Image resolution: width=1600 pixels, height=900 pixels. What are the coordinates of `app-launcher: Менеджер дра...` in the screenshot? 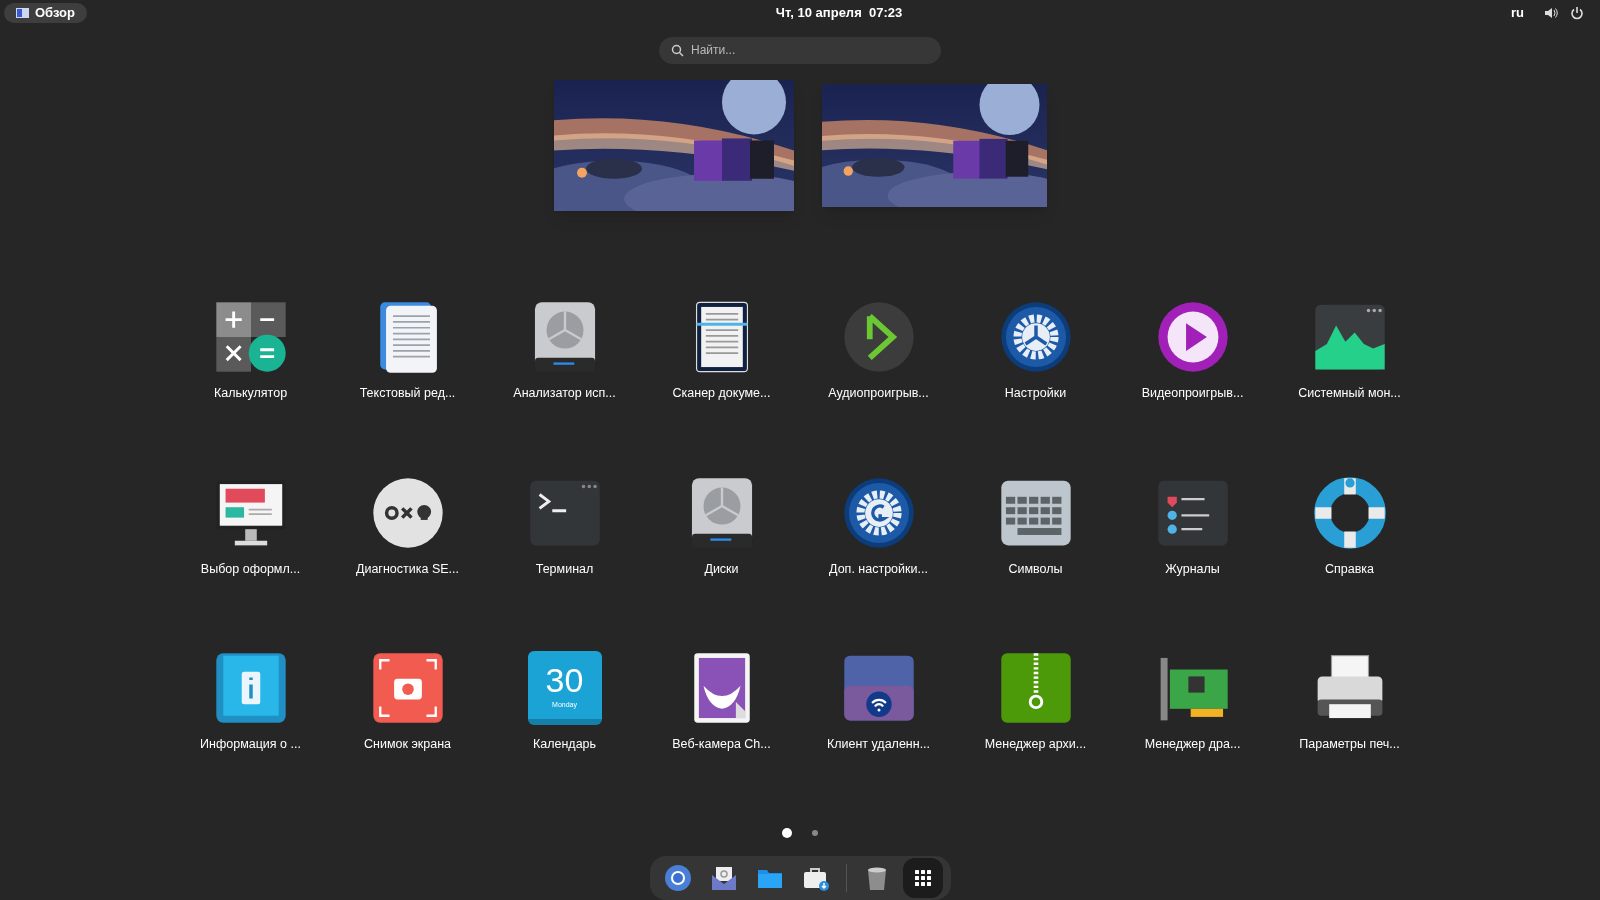 It's located at (1192, 702).